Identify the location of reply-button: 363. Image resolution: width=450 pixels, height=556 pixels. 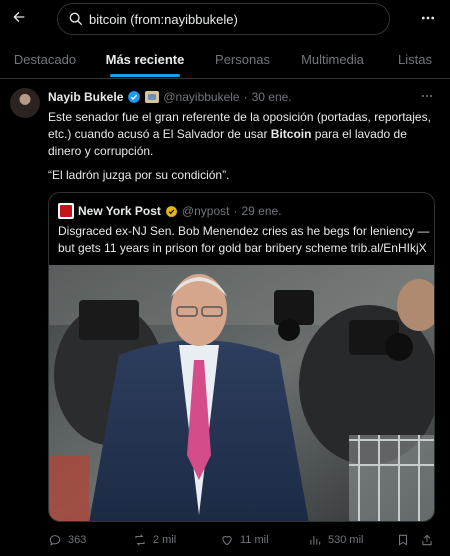
(67, 540).